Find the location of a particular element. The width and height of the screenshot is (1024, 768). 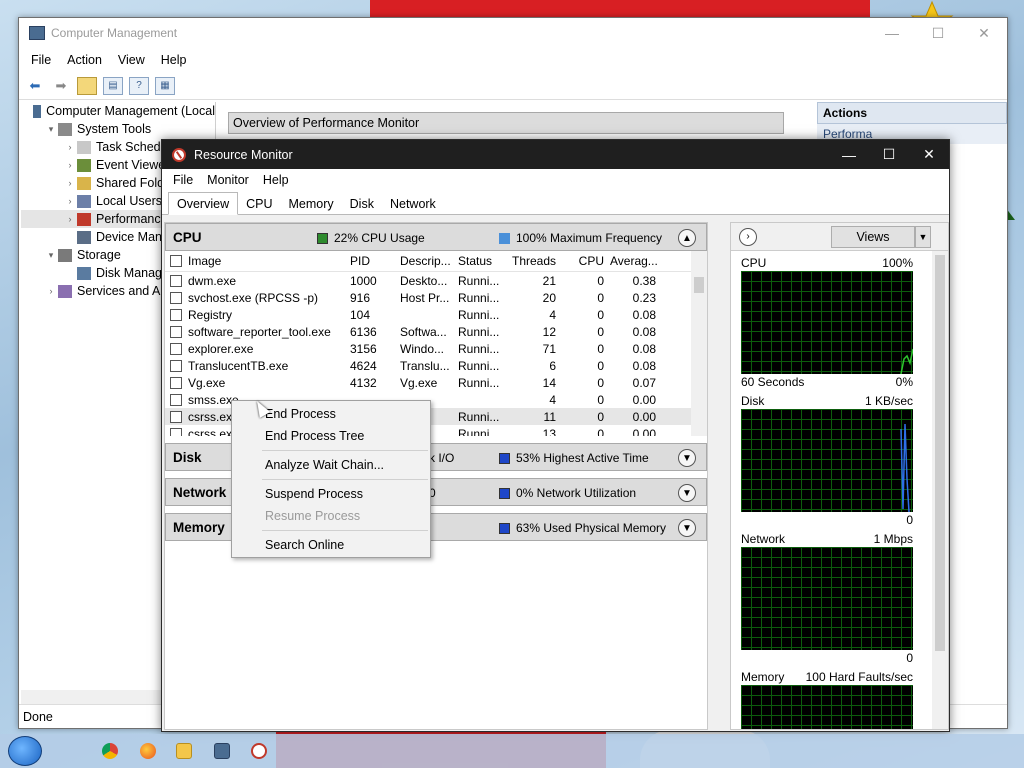

col-pid: PID is located at coordinates (371, 261).